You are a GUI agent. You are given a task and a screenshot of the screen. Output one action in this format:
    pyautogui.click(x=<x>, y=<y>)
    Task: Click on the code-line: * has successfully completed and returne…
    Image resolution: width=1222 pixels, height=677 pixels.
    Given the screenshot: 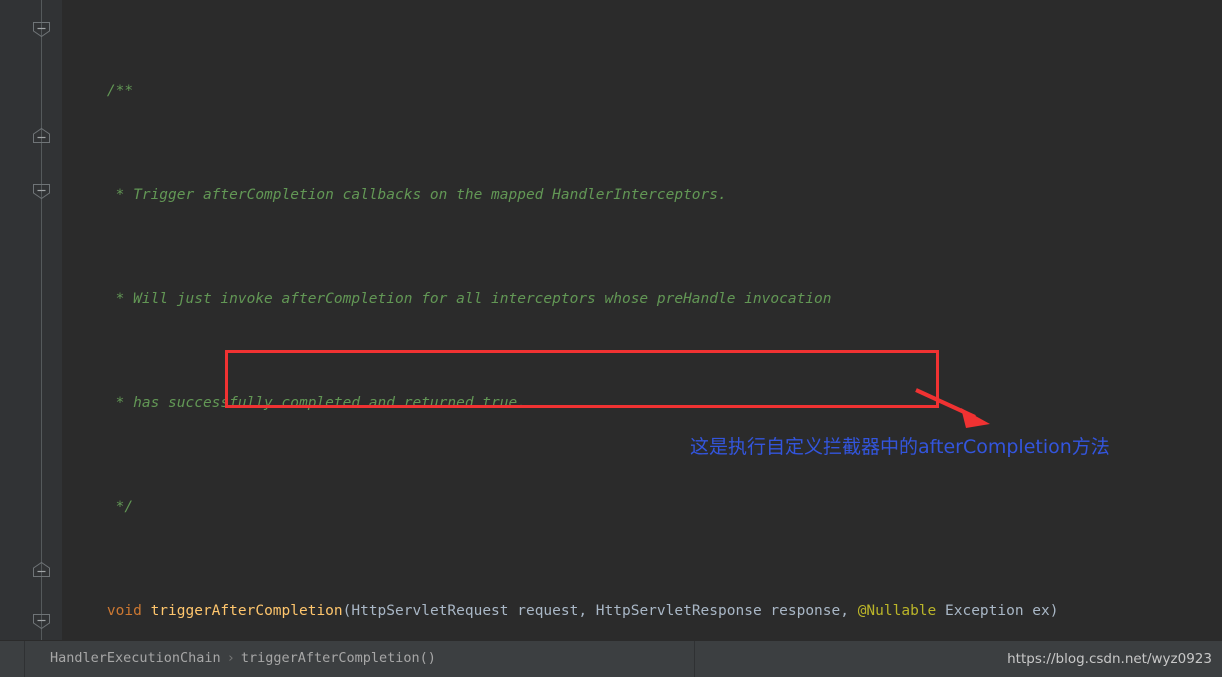 What is the action you would take?
    pyautogui.click(x=642, y=403)
    